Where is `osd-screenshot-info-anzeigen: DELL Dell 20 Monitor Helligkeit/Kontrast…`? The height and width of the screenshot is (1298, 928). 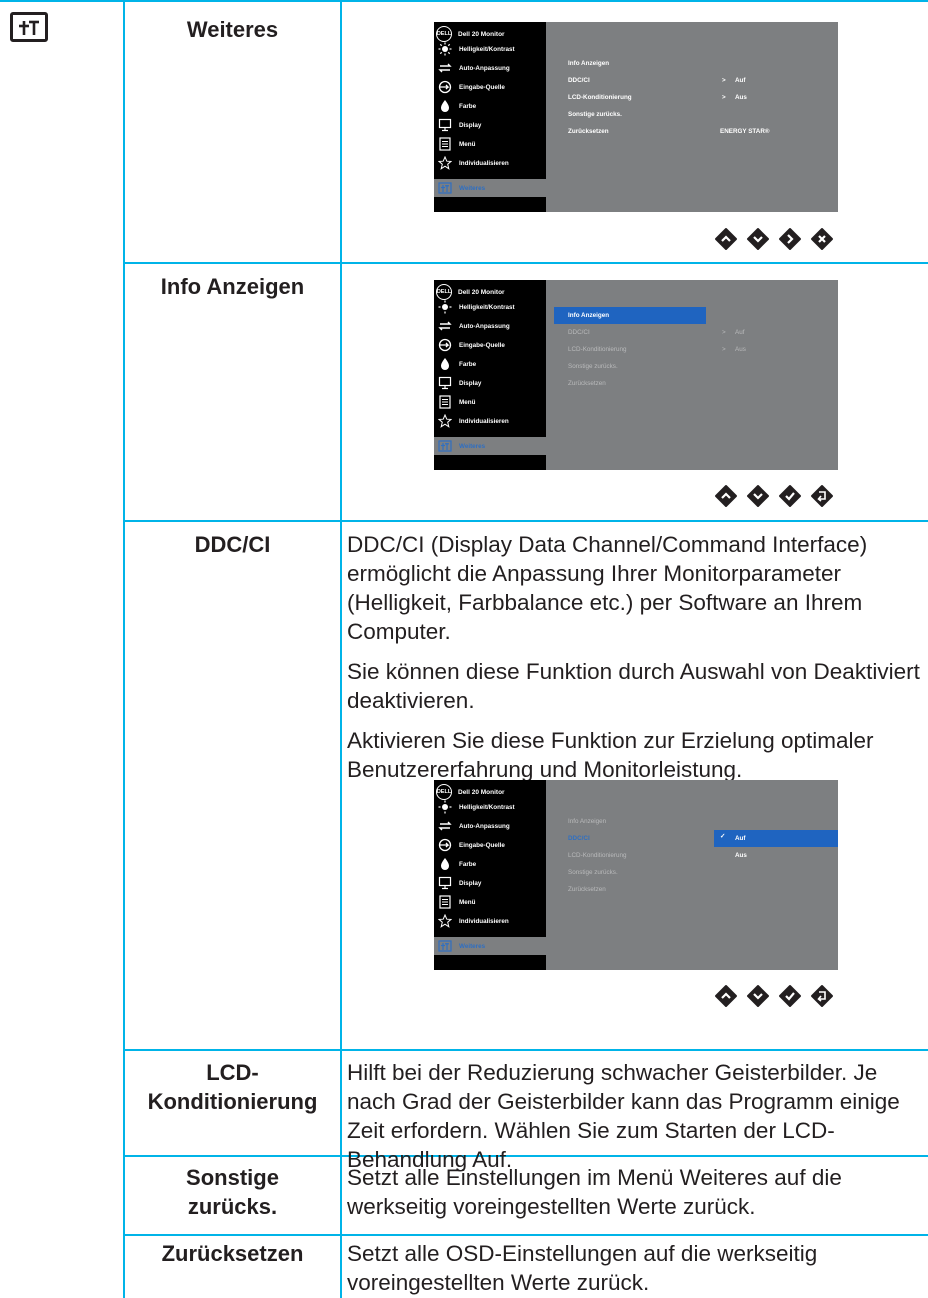 osd-screenshot-info-anzeigen: DELL Dell 20 Monitor Helligkeit/Kontrast… is located at coordinates (636, 375).